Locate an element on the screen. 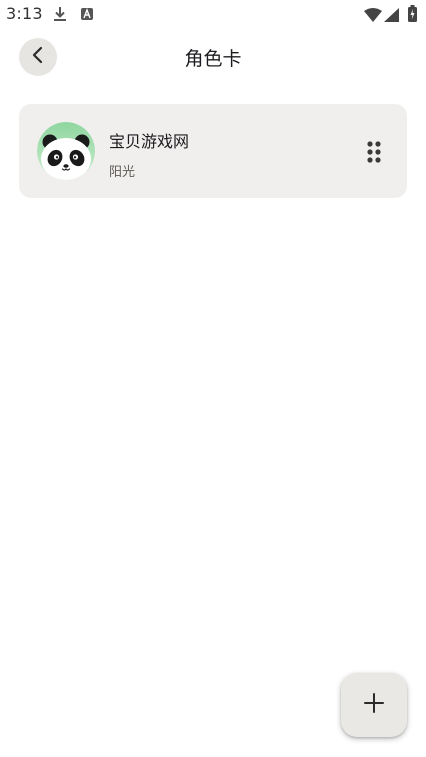 The width and height of the screenshot is (426, 757). wifi-icon is located at coordinates (373, 16).